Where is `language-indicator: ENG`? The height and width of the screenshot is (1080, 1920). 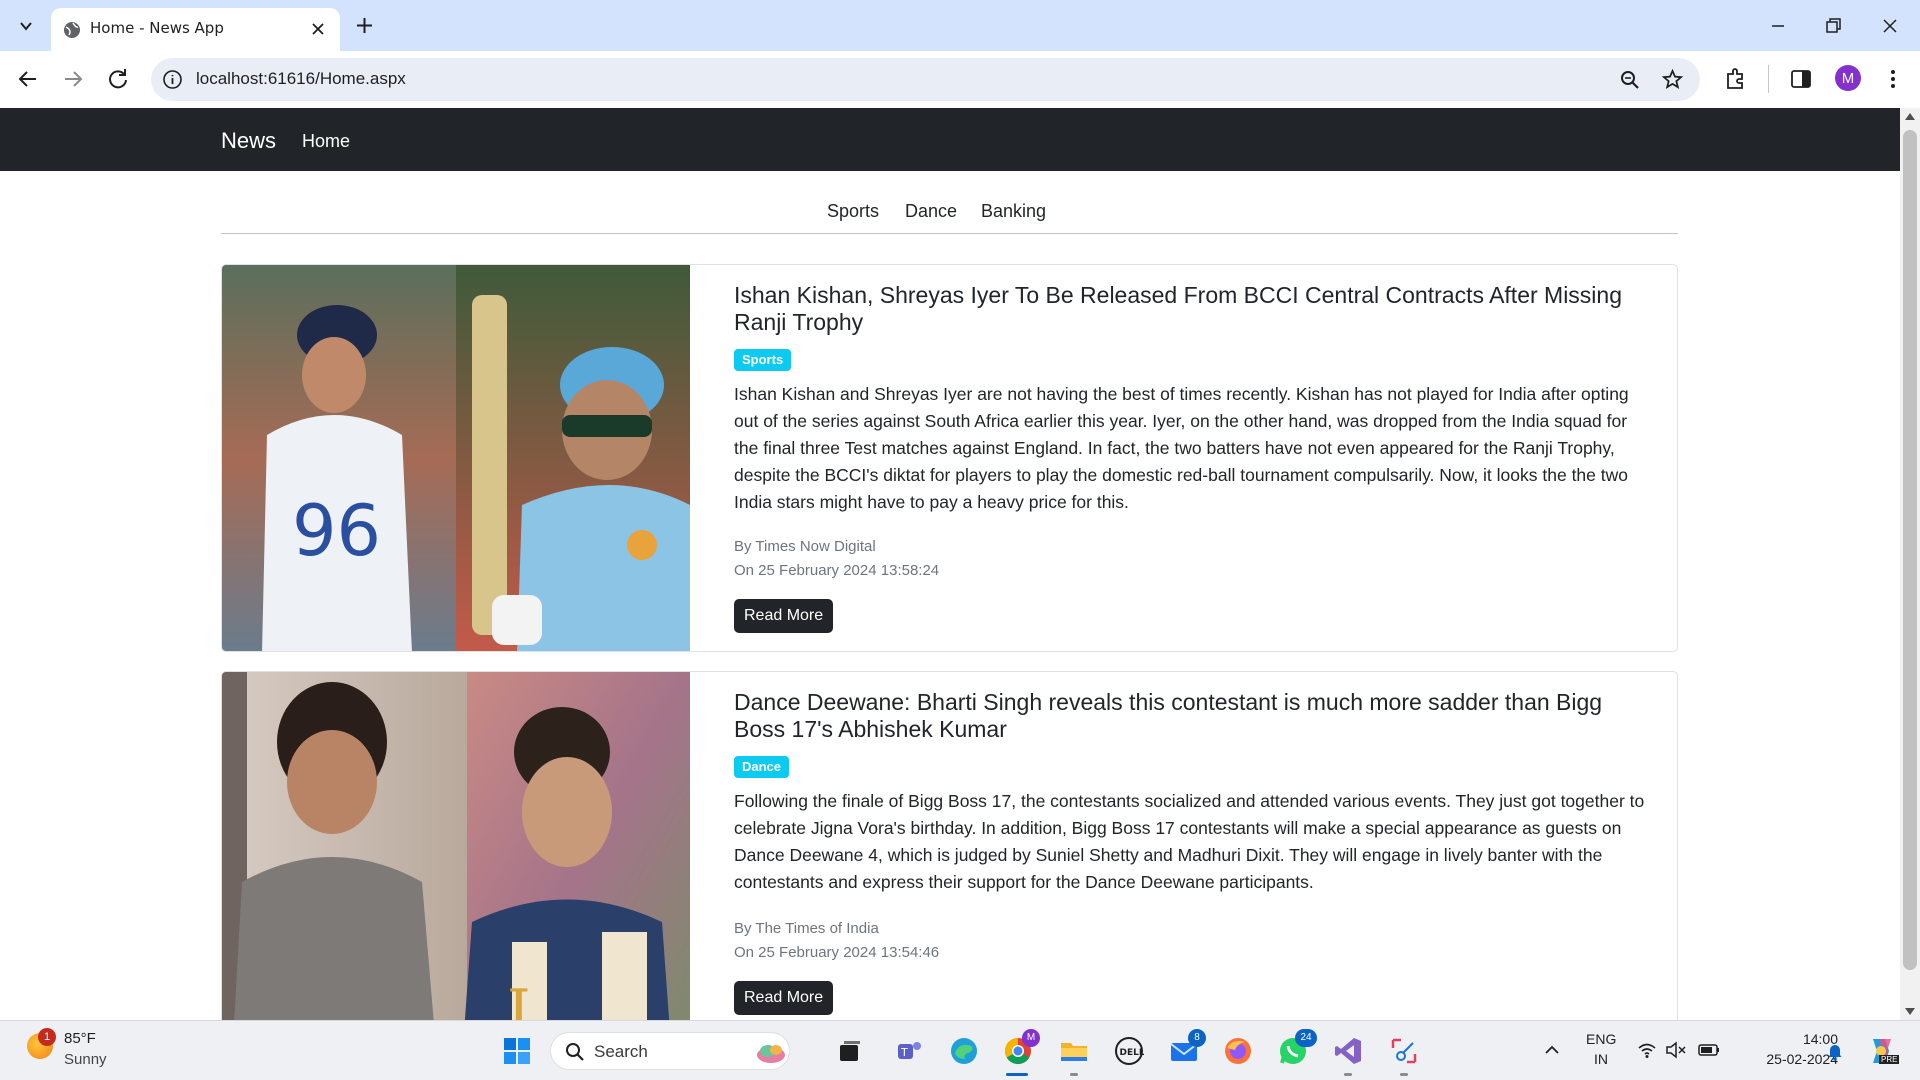
language-indicator: ENG is located at coordinates (1601, 1039).